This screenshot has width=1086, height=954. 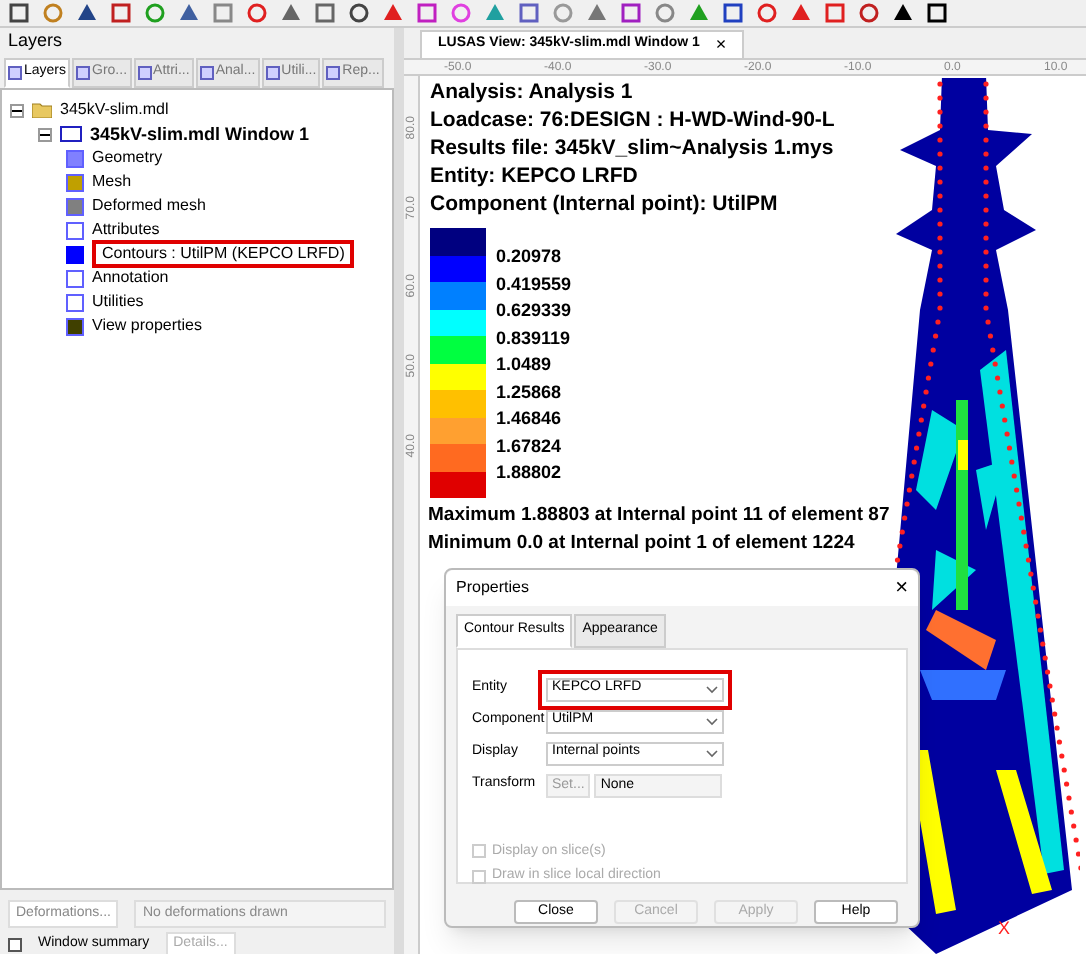 I want to click on folder-icon, so click(x=42, y=110).